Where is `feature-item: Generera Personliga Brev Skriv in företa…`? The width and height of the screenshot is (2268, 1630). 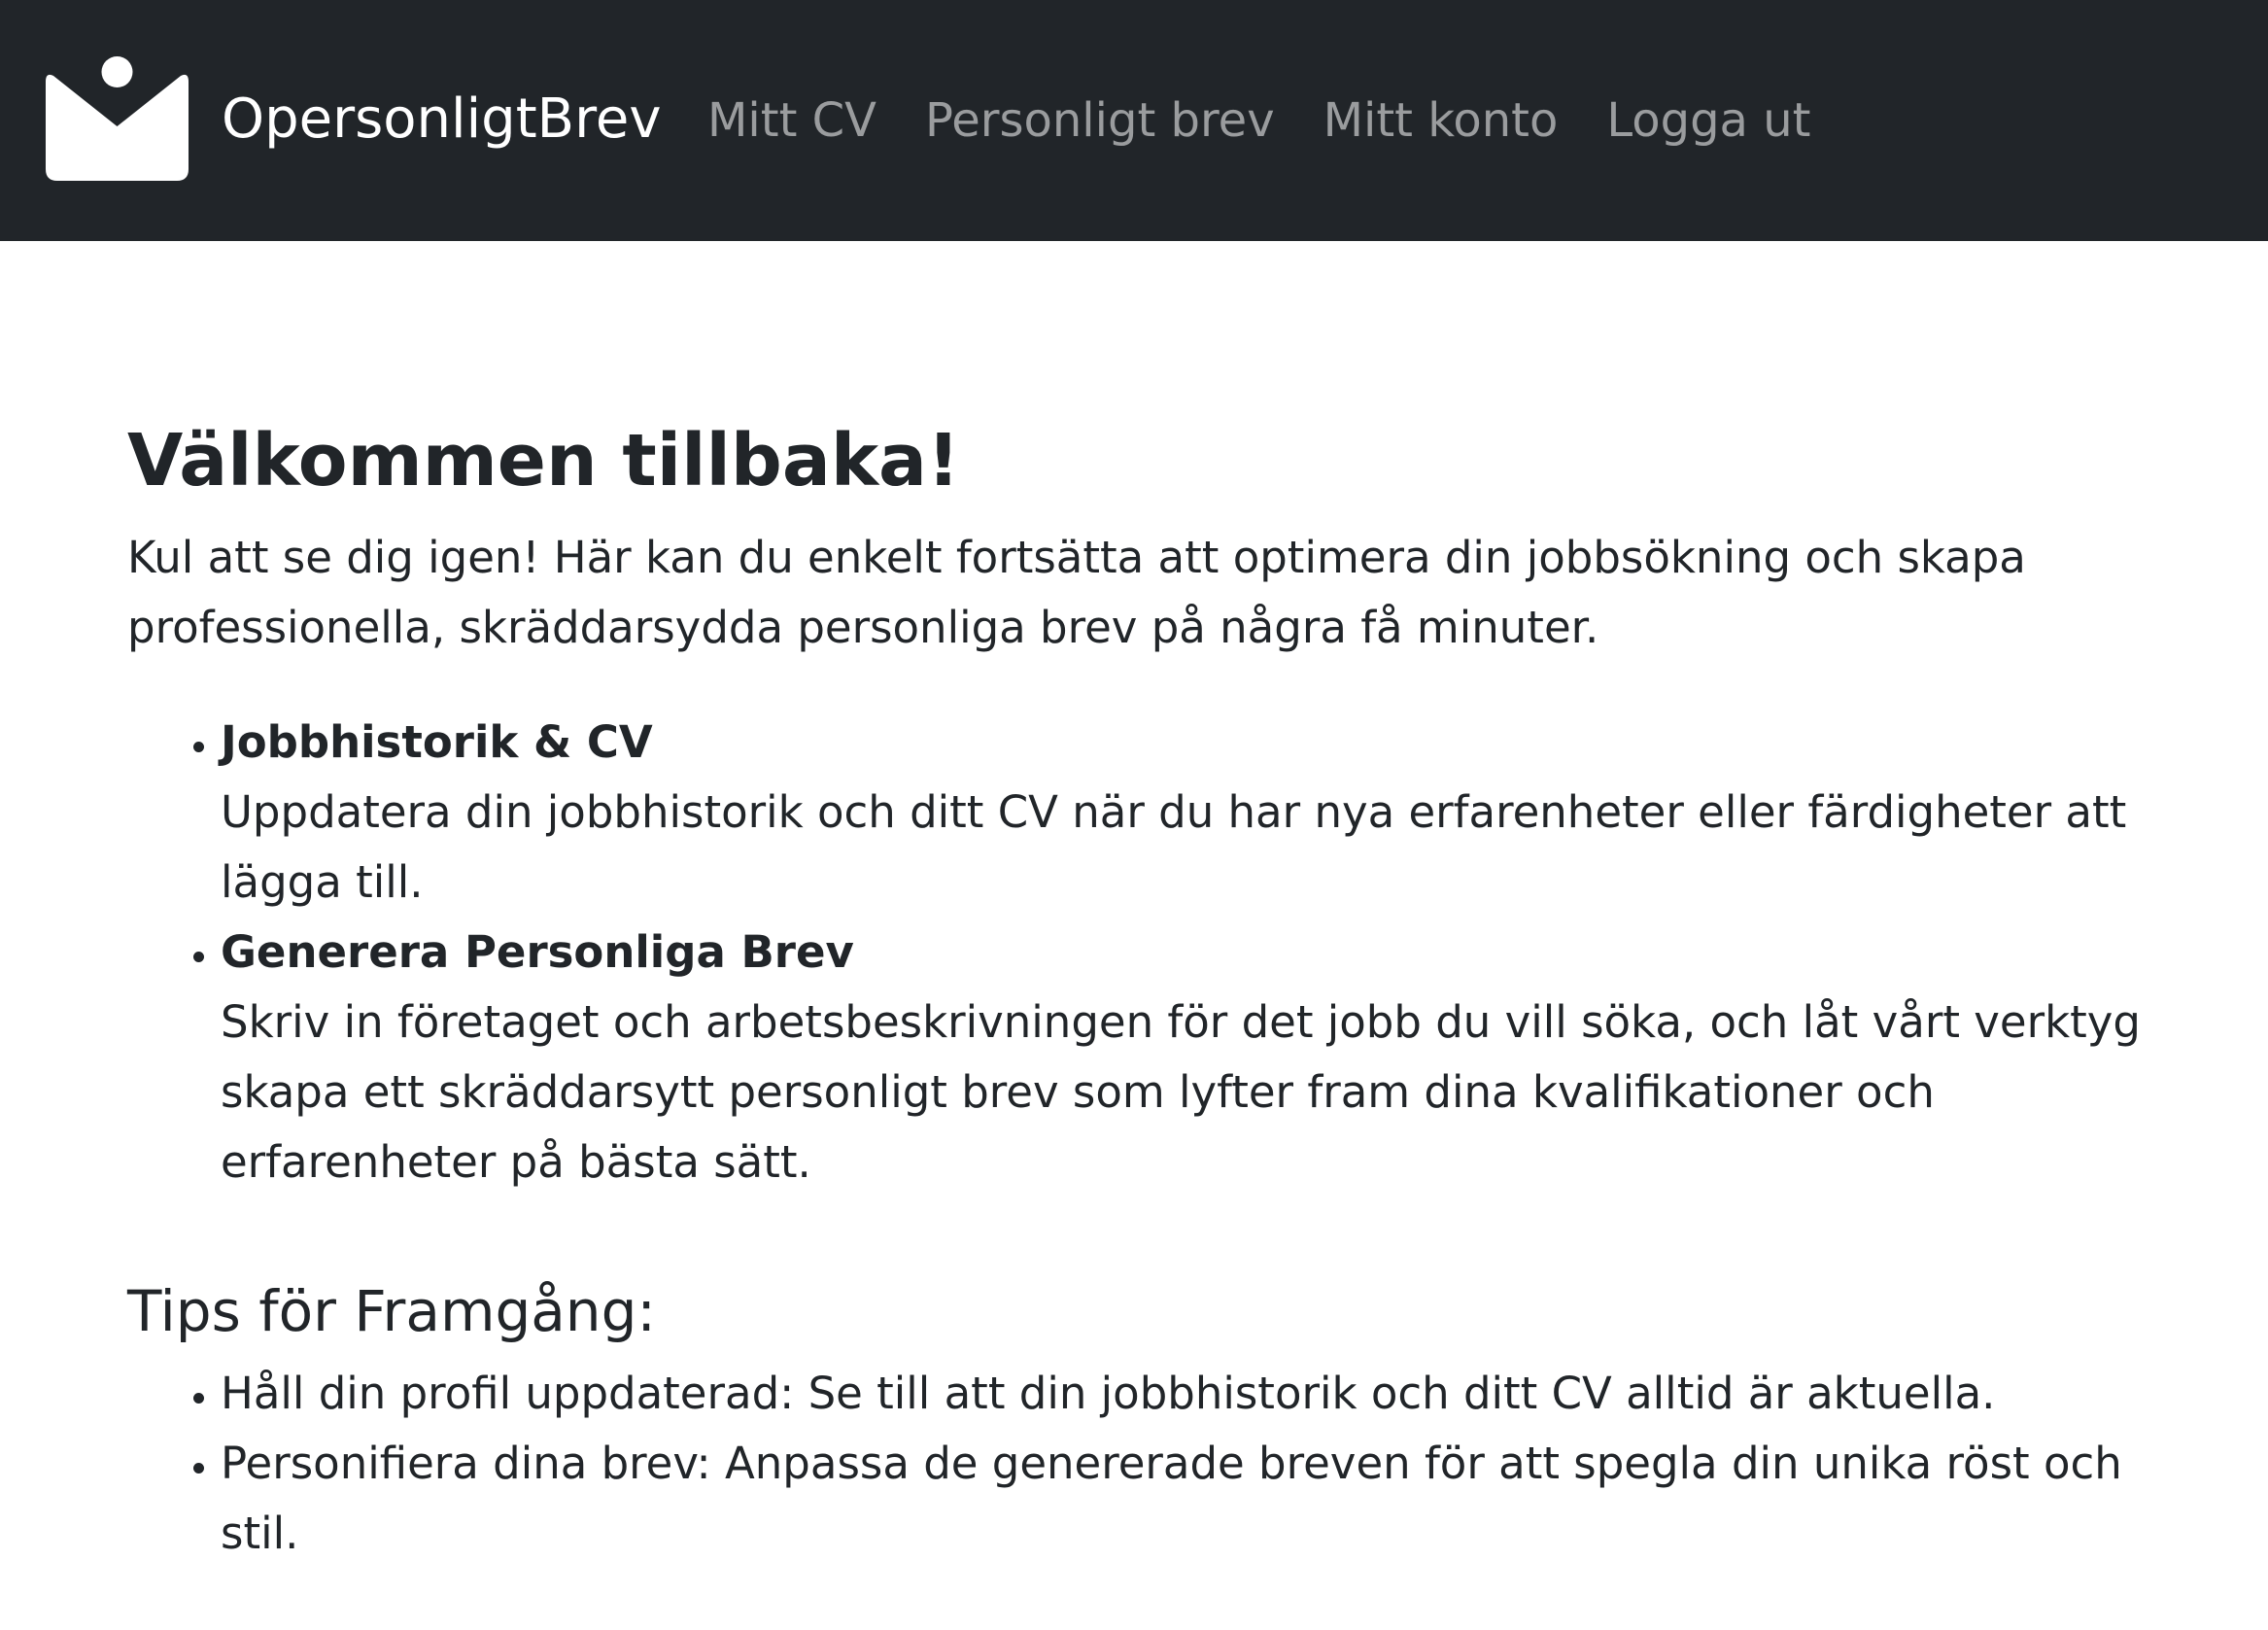
feature-item: Generera Personliga Brev Skriv in företa… is located at coordinates (1199, 1057).